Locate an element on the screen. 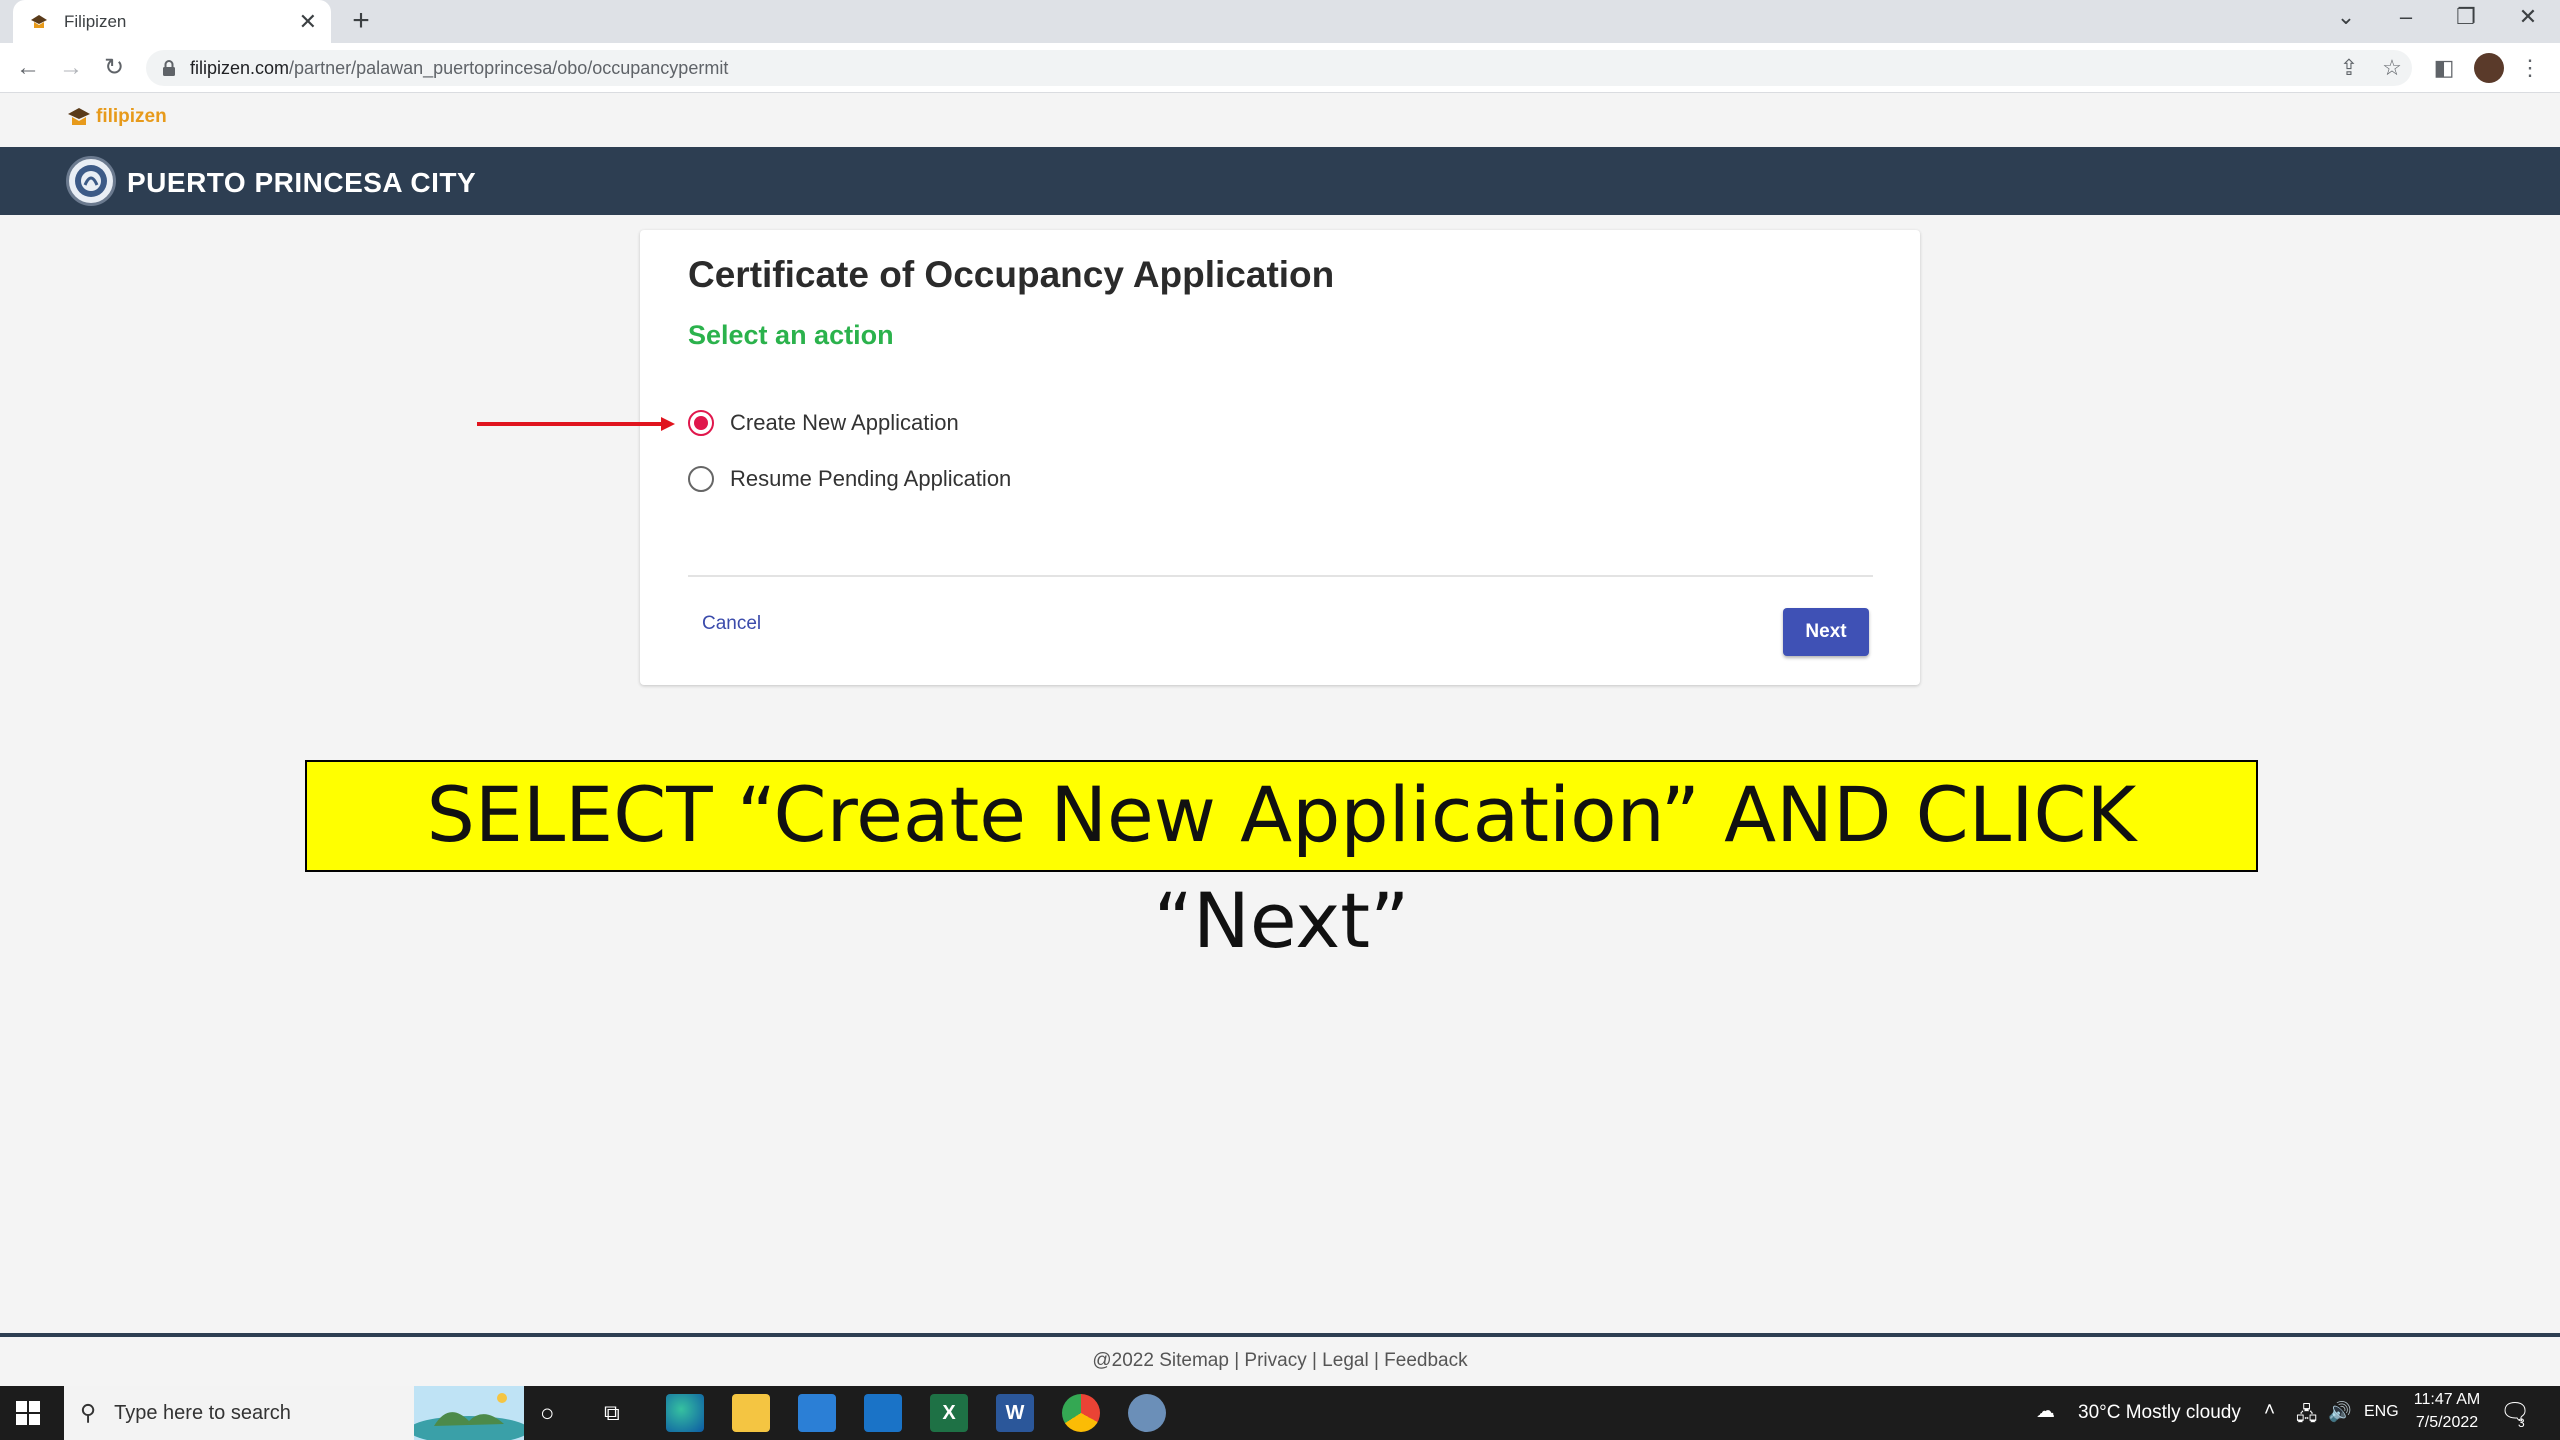 This screenshot has height=1440, width=2560. forward-icon: → is located at coordinates (71, 68).